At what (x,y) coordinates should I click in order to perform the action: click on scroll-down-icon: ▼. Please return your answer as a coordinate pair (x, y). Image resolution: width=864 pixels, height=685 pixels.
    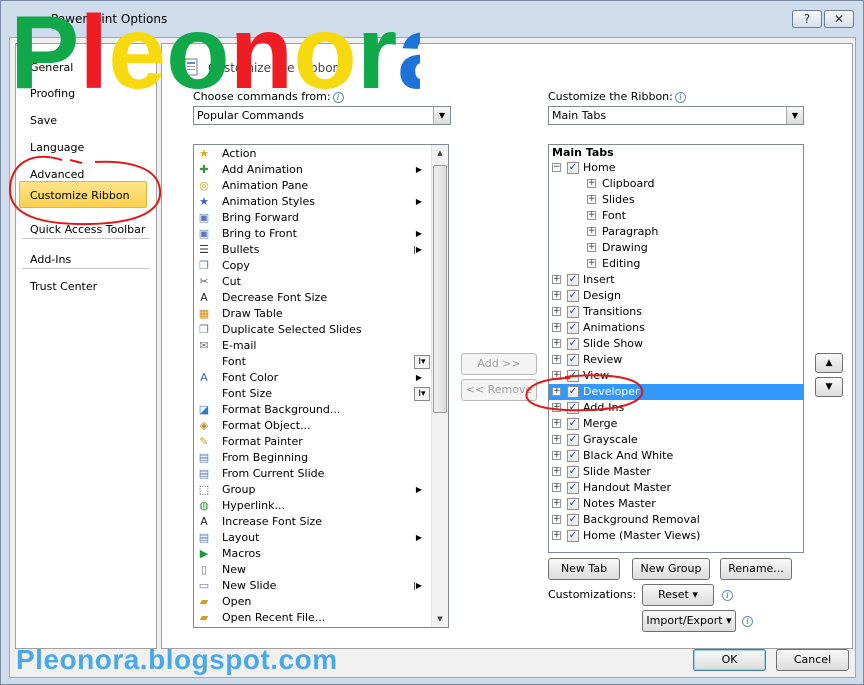
    Looking at the image, I should click on (440, 619).